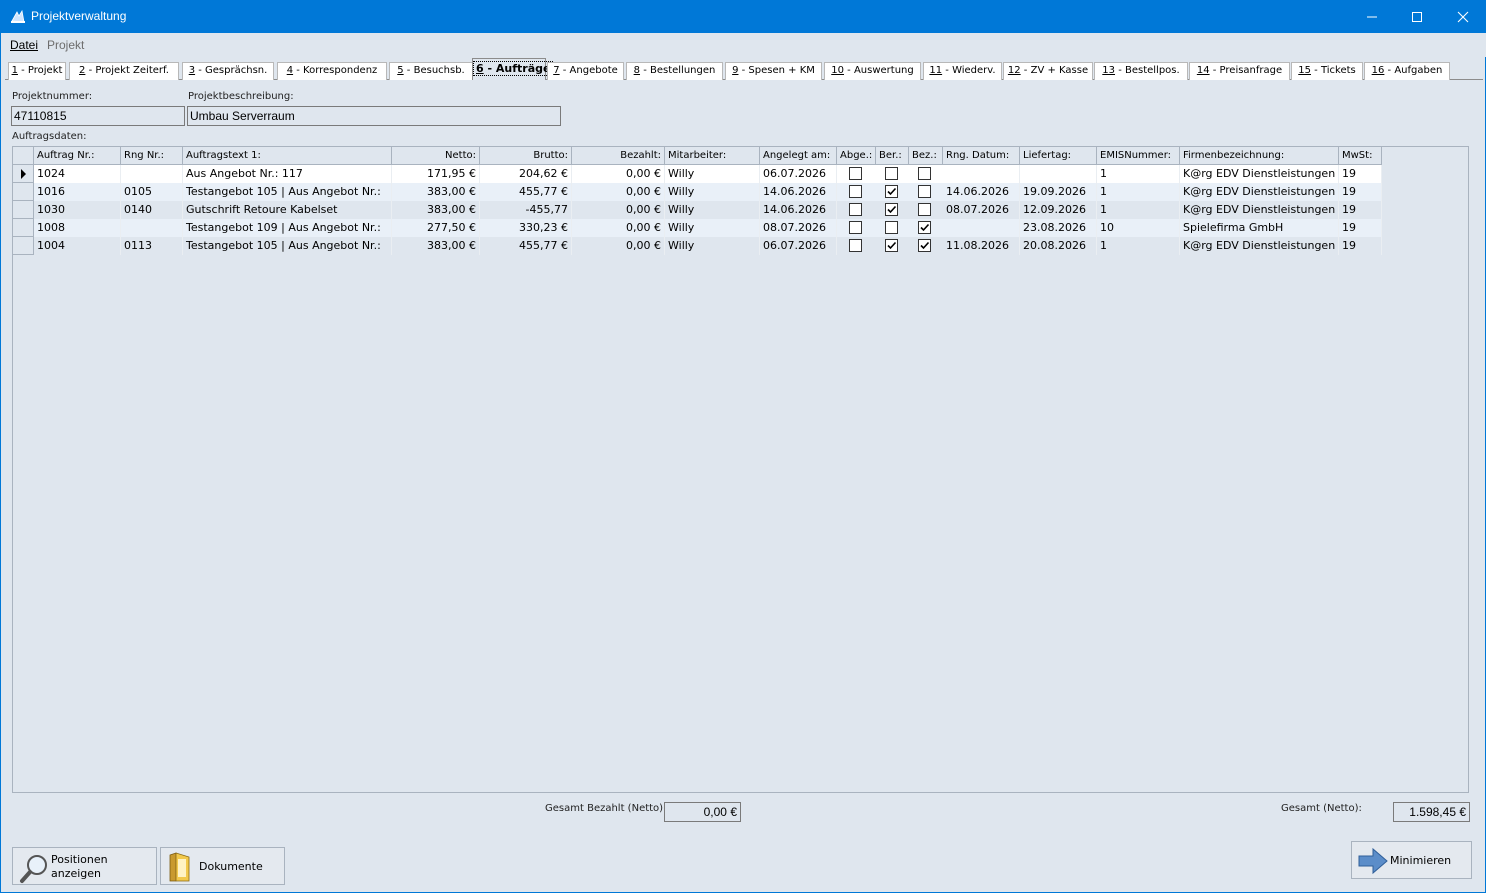  What do you see at coordinates (1259, 156) in the screenshot?
I see `col-header-firmenbezeichnung: Firmenbezeichnung:` at bounding box center [1259, 156].